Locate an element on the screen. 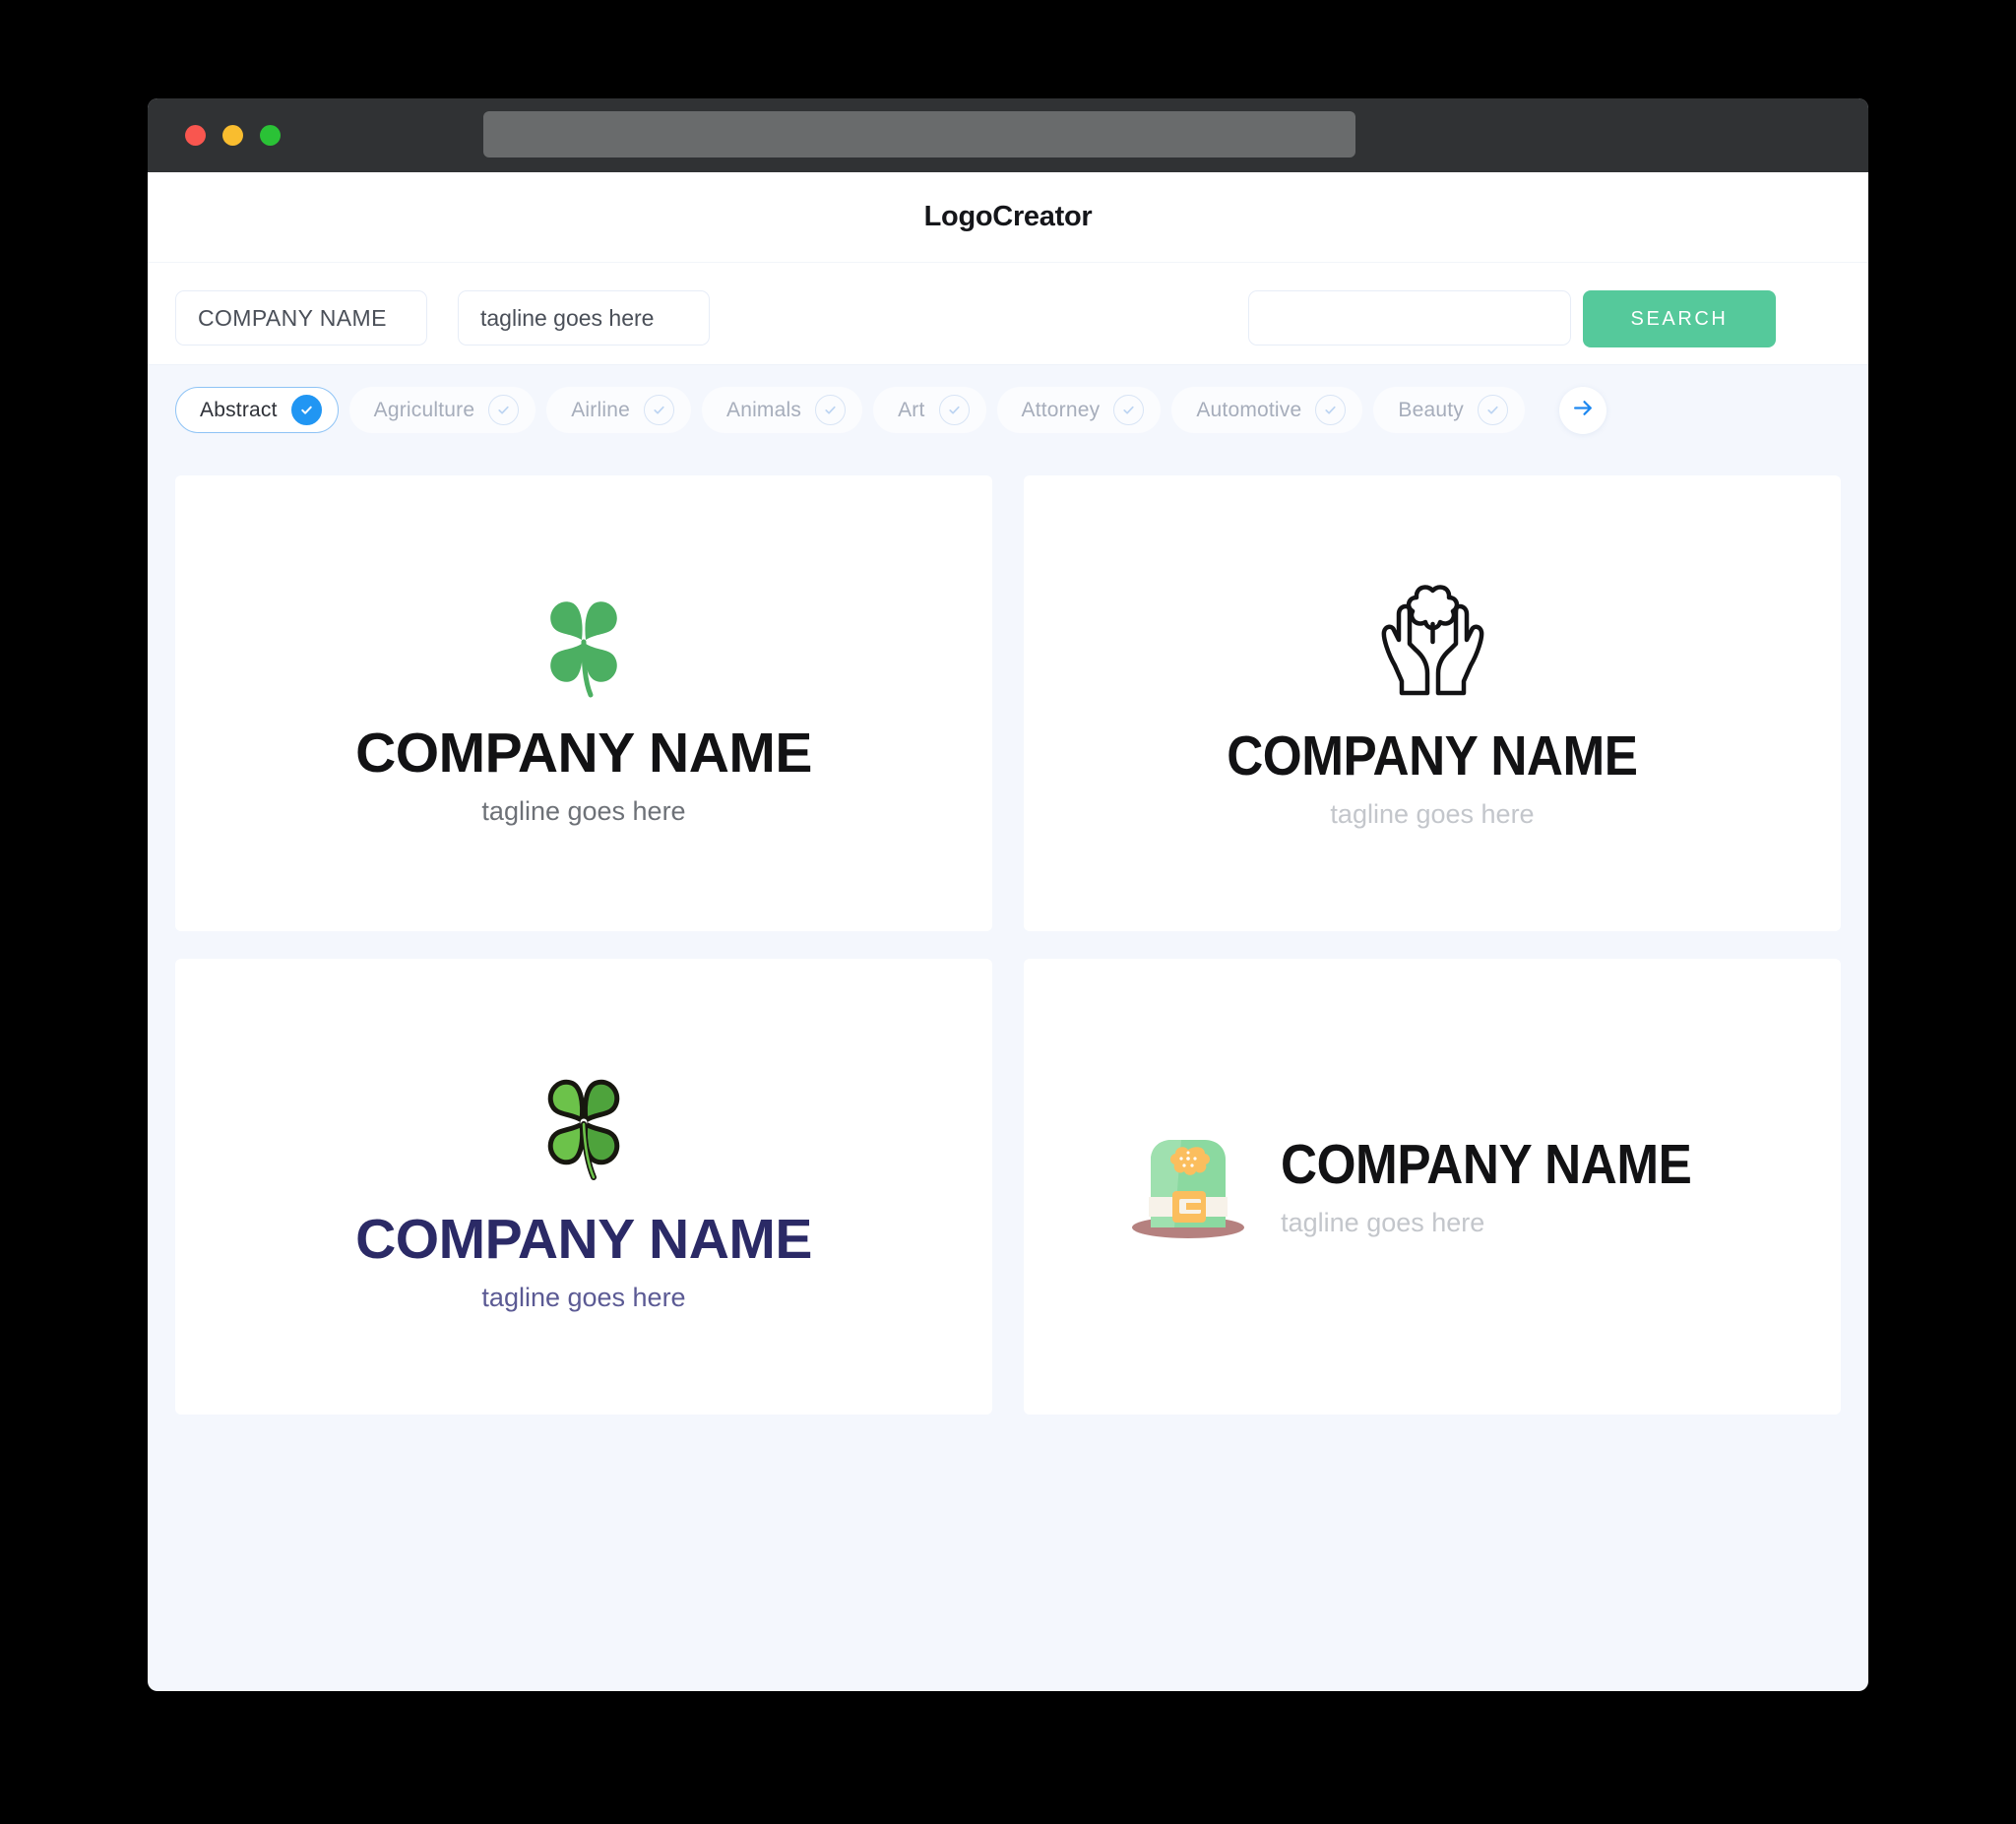  minimize-window-button is located at coordinates (232, 135).